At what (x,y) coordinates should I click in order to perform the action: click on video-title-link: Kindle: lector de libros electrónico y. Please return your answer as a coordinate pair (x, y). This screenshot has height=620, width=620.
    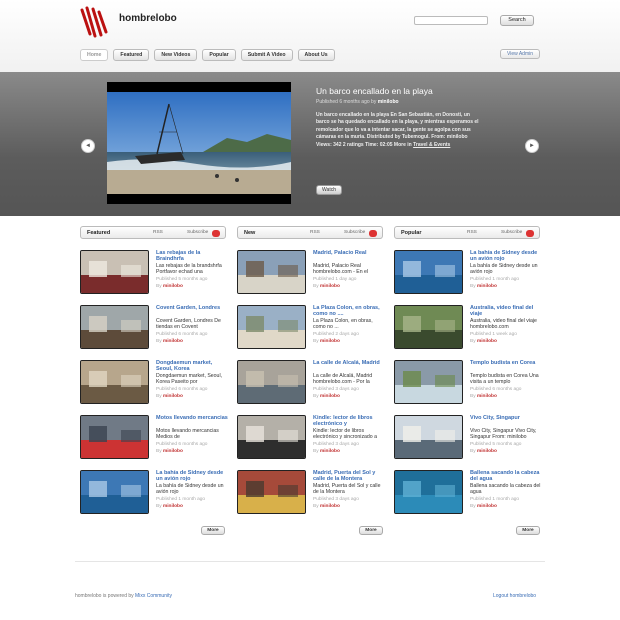
    Looking at the image, I should click on (349, 421).